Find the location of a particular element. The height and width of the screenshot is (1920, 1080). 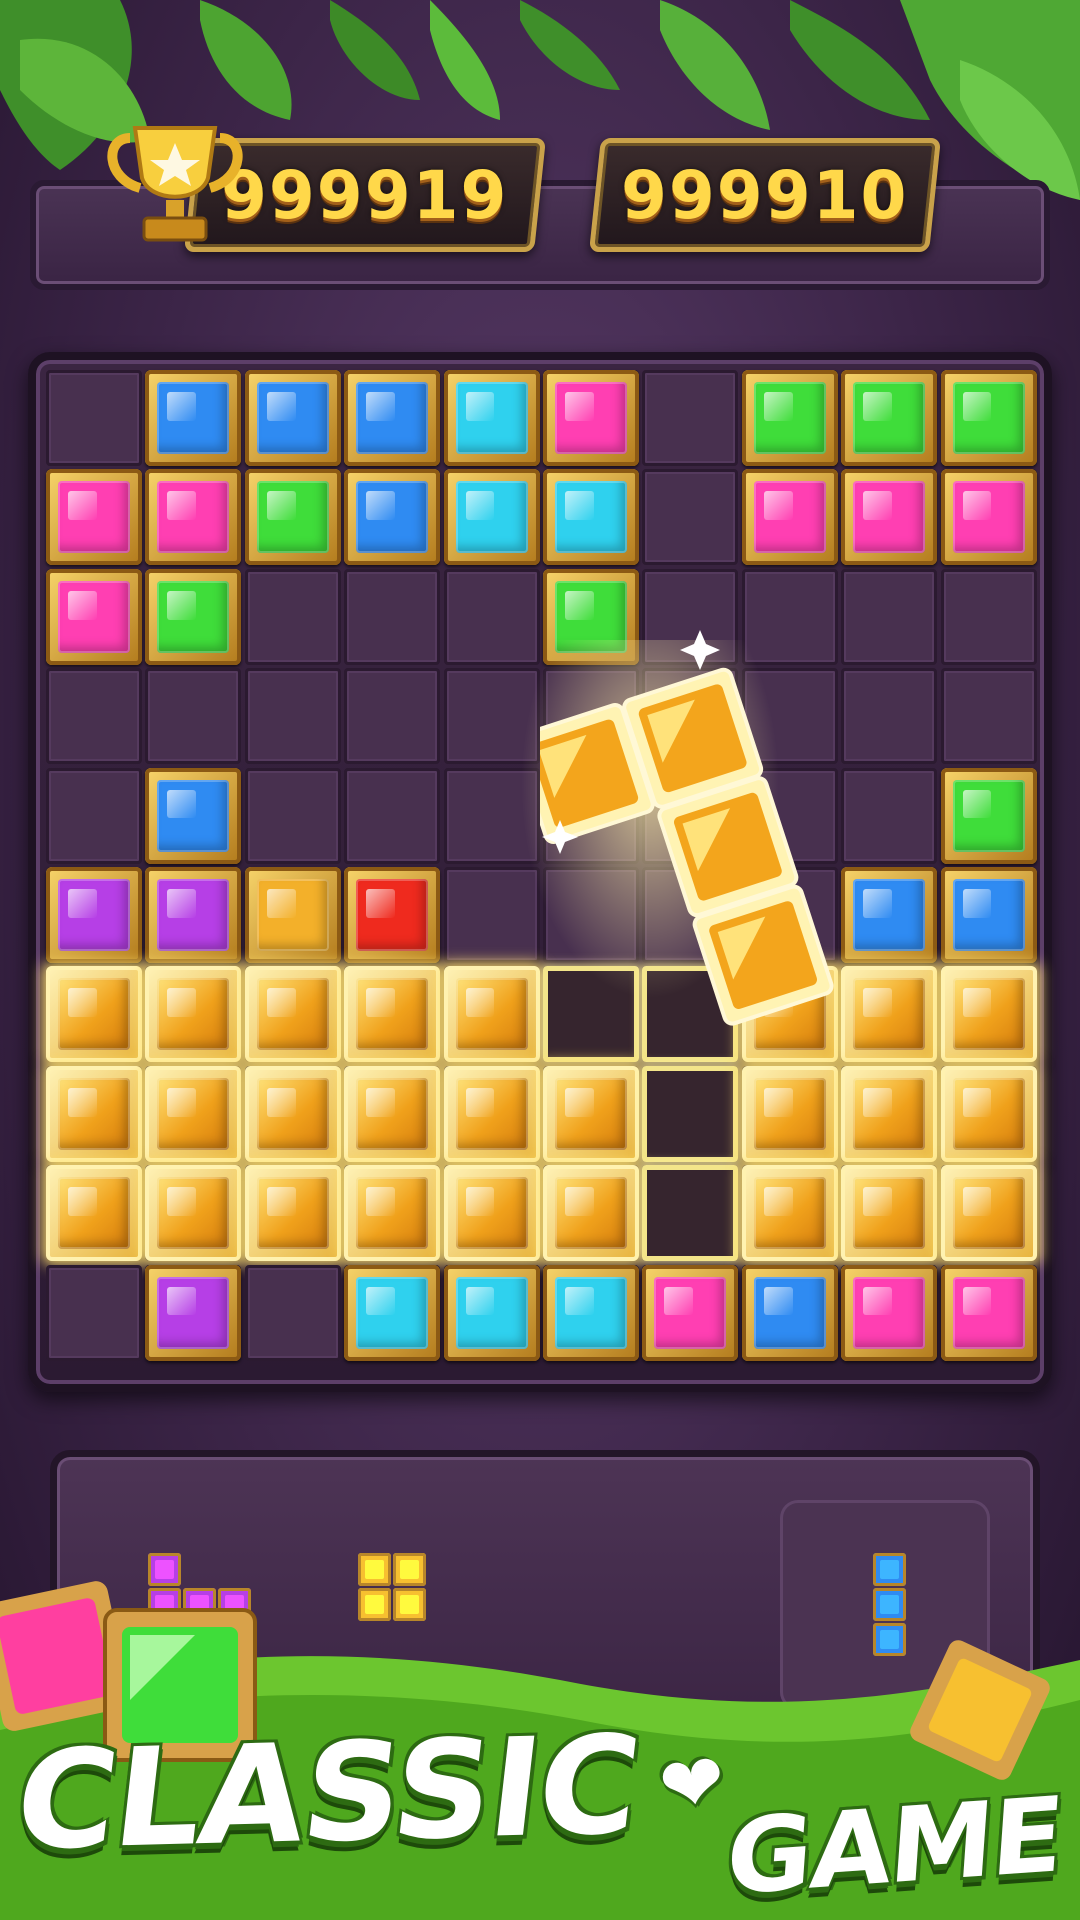

trophy-icon is located at coordinates (175, 184).